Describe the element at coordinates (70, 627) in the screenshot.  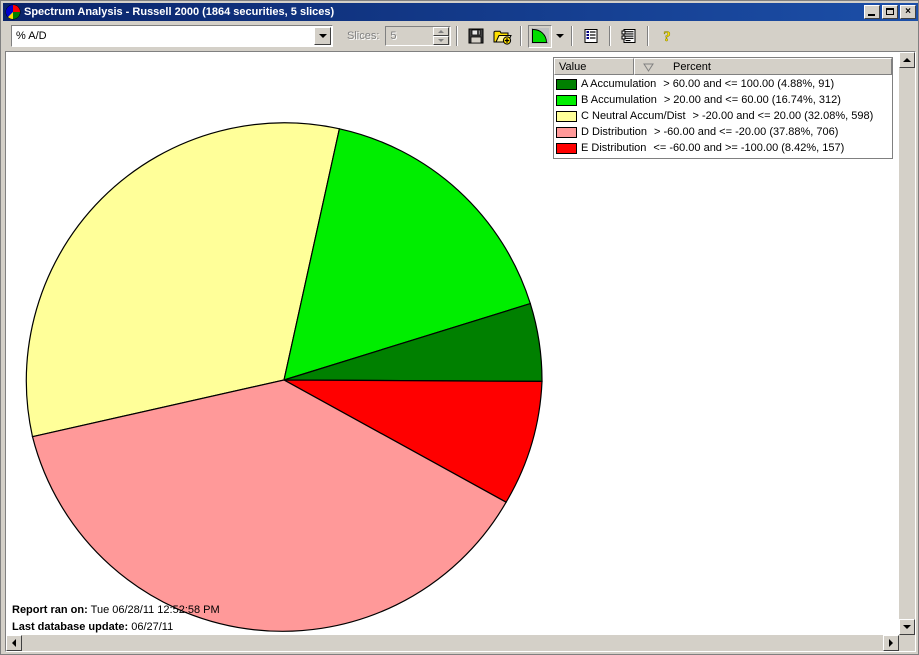
I see `last-update-label: Last database update:` at that location.